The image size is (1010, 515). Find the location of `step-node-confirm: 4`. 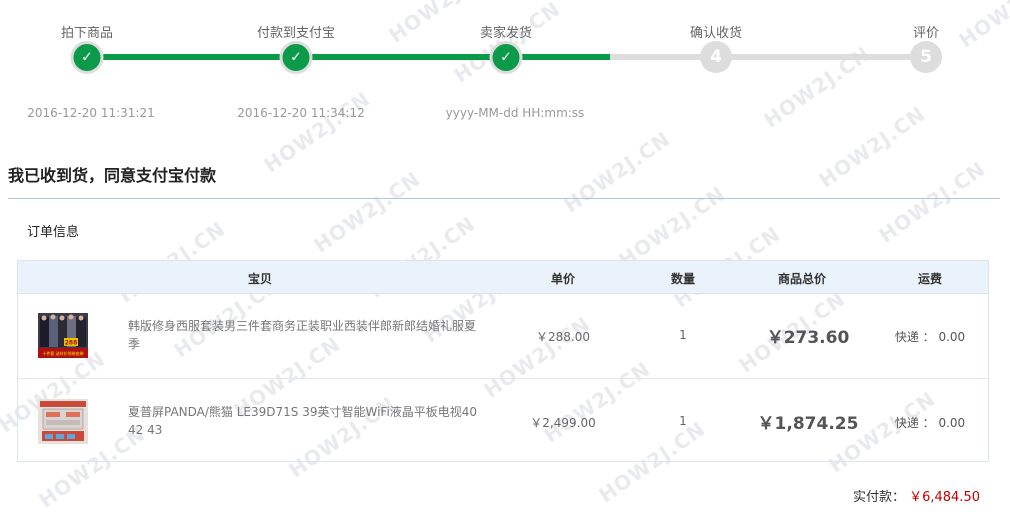

step-node-confirm: 4 is located at coordinates (716, 57).